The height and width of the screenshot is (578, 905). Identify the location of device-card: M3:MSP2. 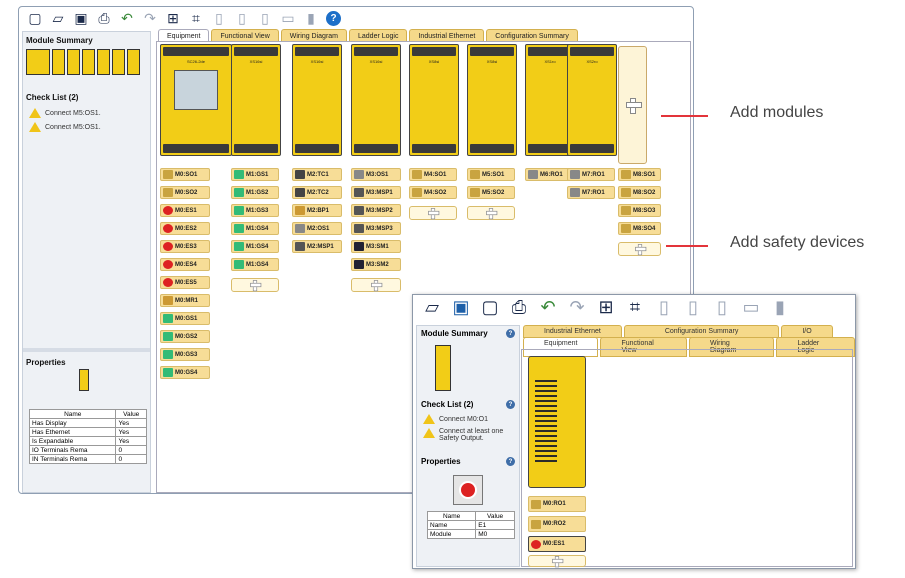
(376, 210).